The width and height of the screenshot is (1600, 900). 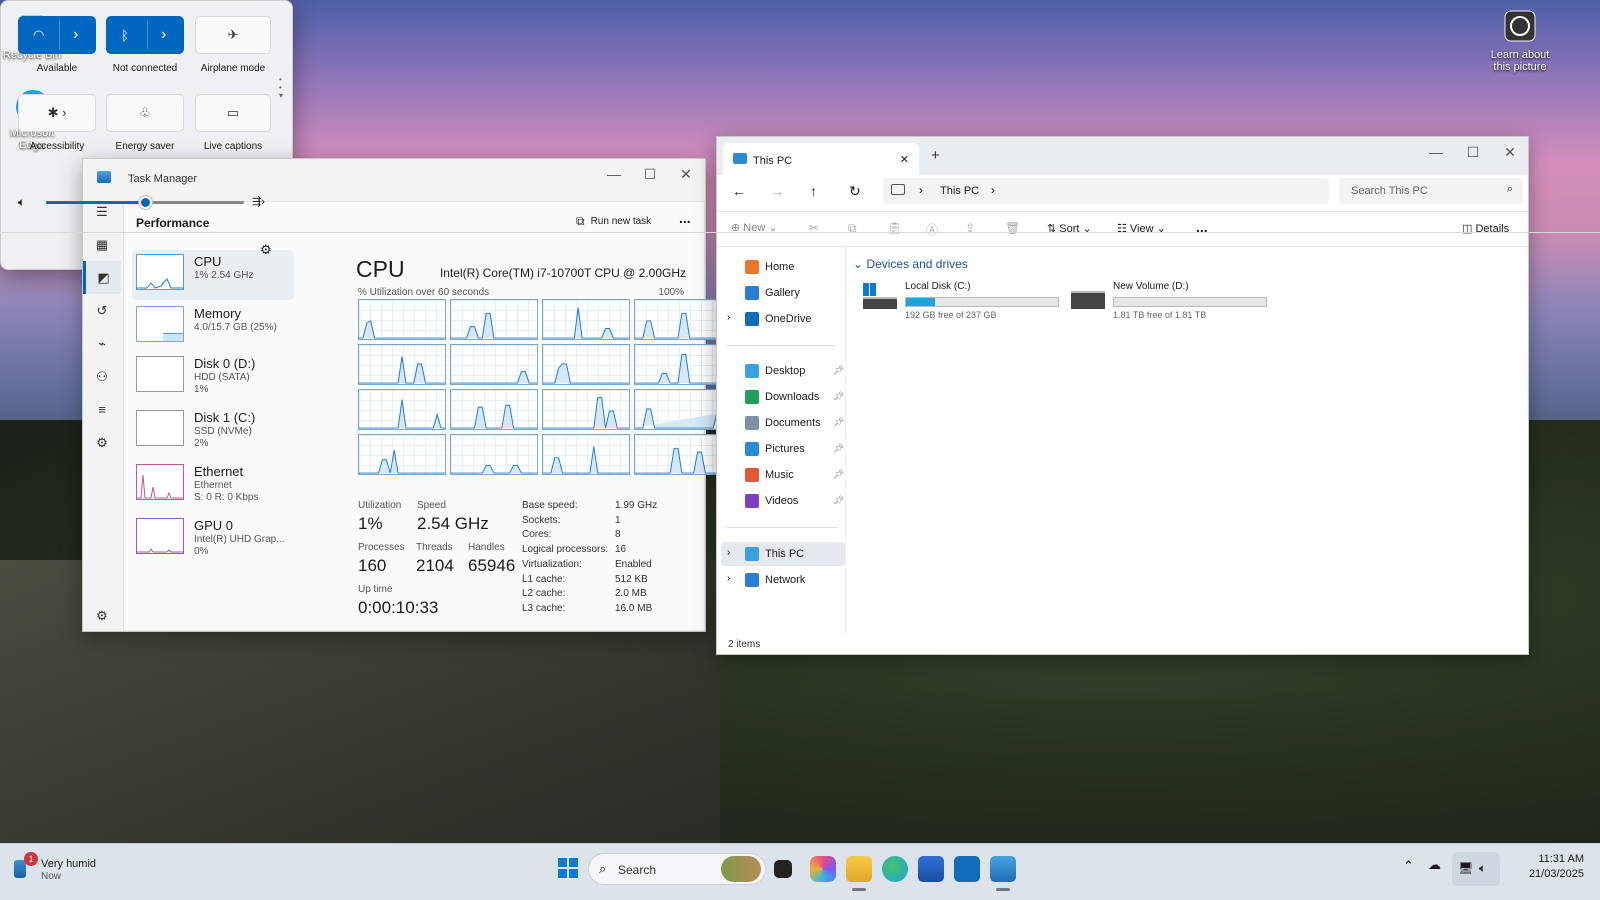 I want to click on edge-icon, so click(x=895, y=869).